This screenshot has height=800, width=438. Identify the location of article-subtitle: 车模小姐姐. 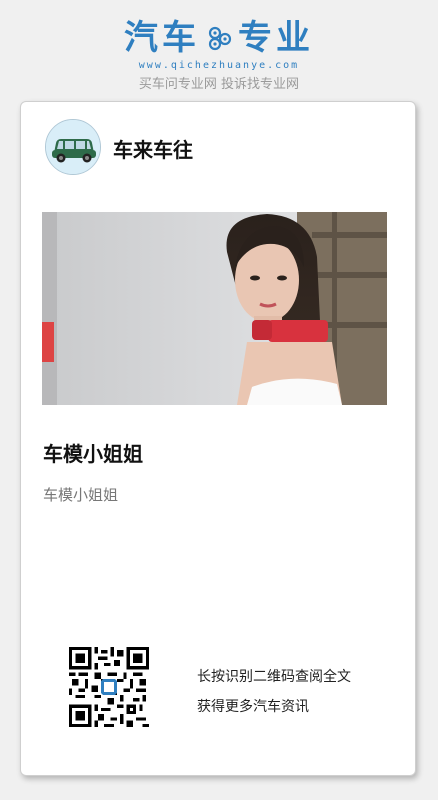
(81, 495).